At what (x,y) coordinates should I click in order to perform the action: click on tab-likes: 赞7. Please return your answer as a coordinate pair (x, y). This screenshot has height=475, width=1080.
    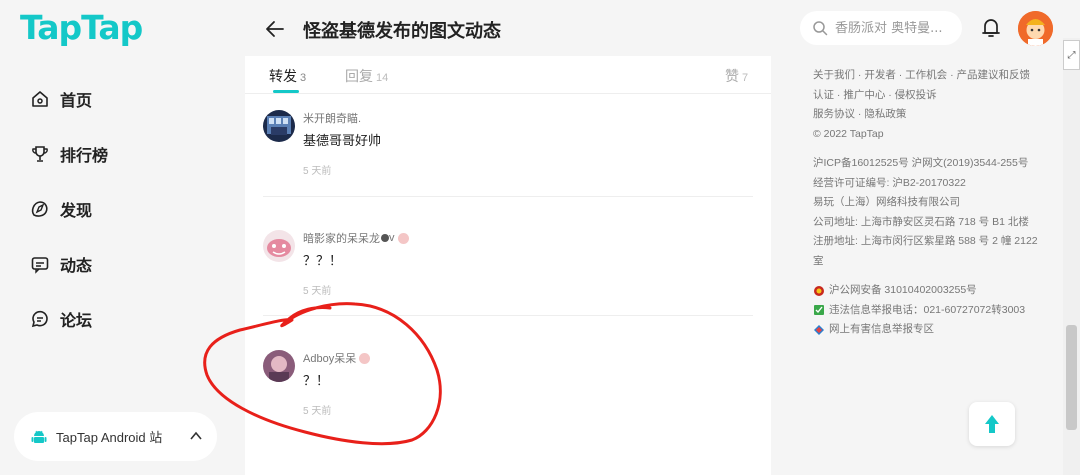
    Looking at the image, I should click on (736, 76).